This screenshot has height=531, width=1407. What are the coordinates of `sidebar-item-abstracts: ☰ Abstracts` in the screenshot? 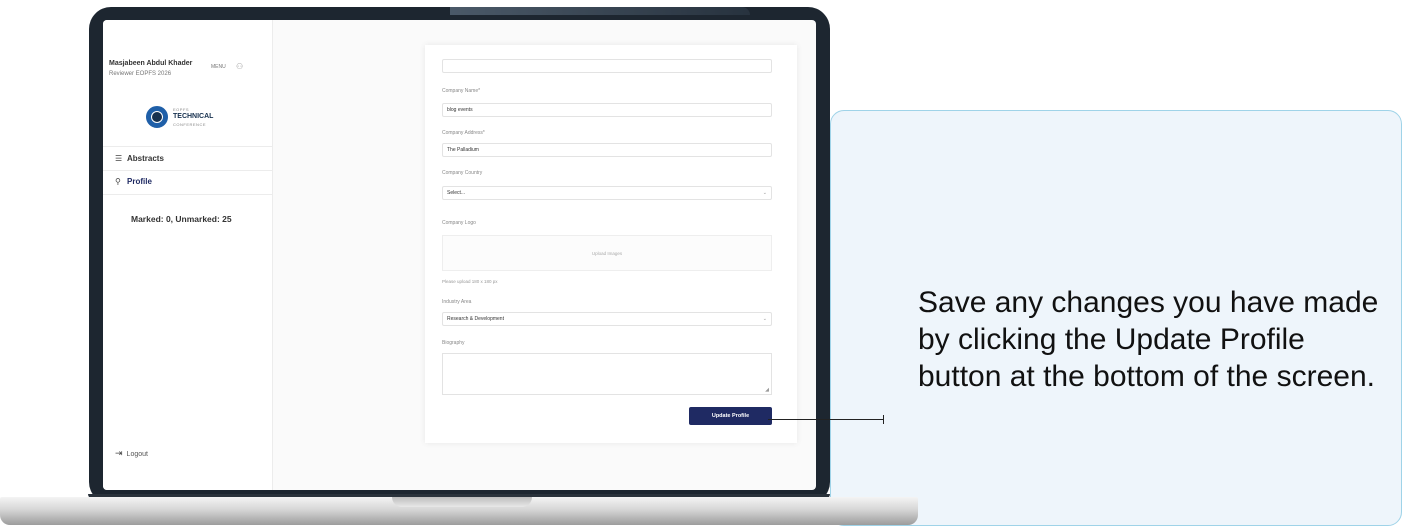 It's located at (139, 158).